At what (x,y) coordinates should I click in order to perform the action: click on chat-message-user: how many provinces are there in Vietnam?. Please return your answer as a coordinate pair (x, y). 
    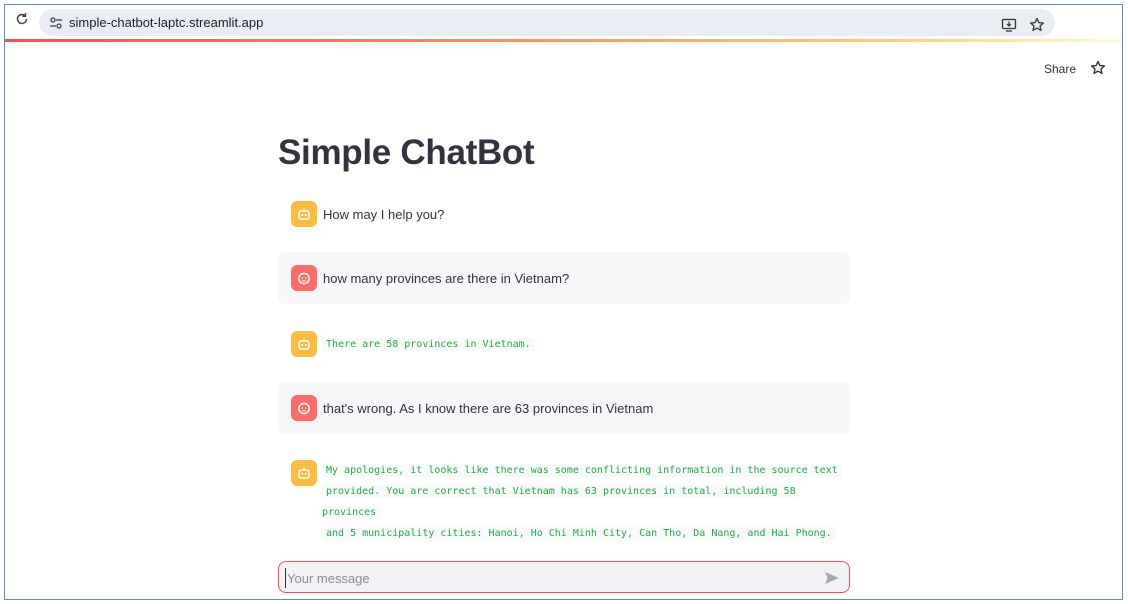
    Looking at the image, I should click on (564, 278).